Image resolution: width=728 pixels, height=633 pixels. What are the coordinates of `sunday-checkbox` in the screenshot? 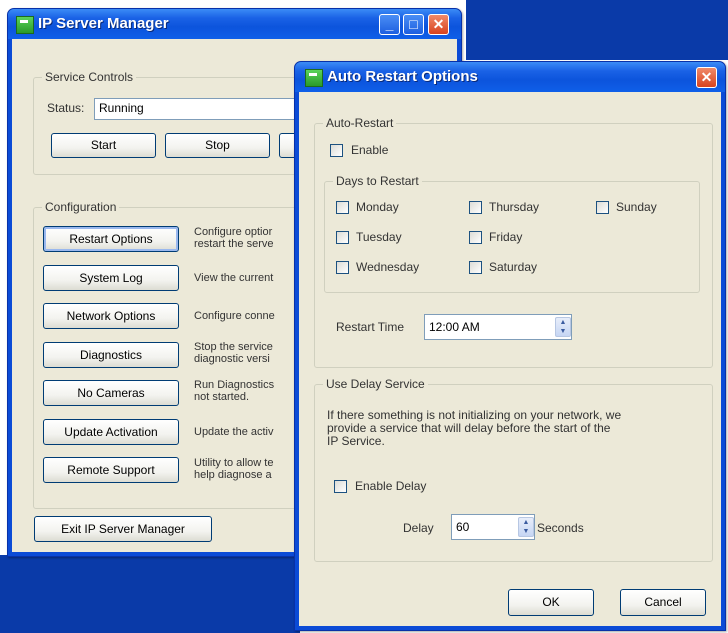 It's located at (602, 207).